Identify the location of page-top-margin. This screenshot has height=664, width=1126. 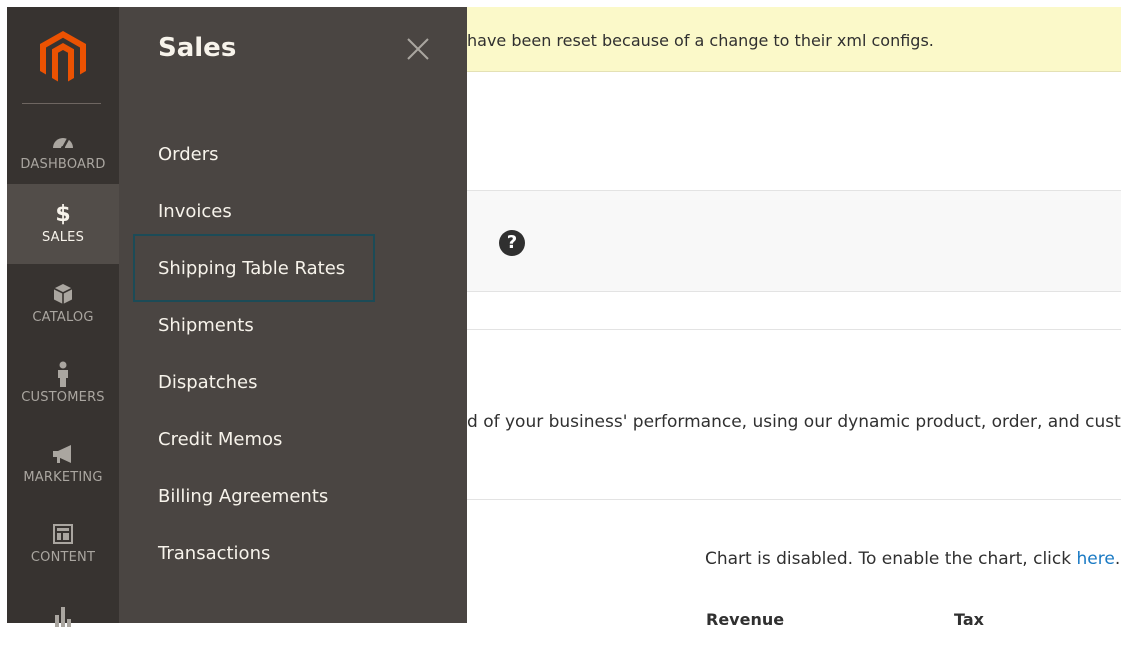
(563, 3).